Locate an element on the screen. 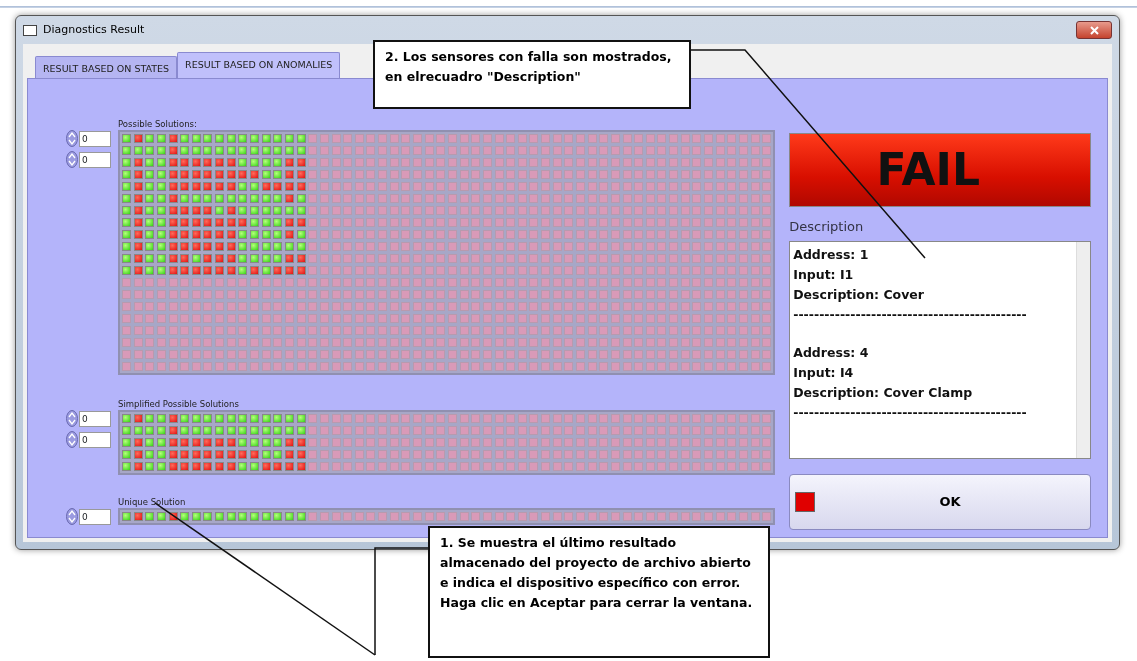 This screenshot has width=1137, height=661. description-line: Address: 1 is located at coordinates (831, 254).